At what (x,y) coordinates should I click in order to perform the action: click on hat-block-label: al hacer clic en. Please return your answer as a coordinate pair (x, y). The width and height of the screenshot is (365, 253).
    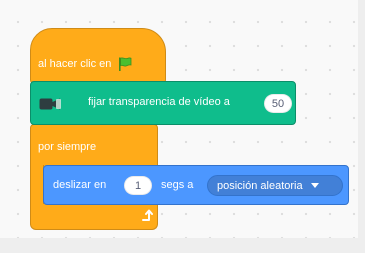
    Looking at the image, I should click on (75, 64).